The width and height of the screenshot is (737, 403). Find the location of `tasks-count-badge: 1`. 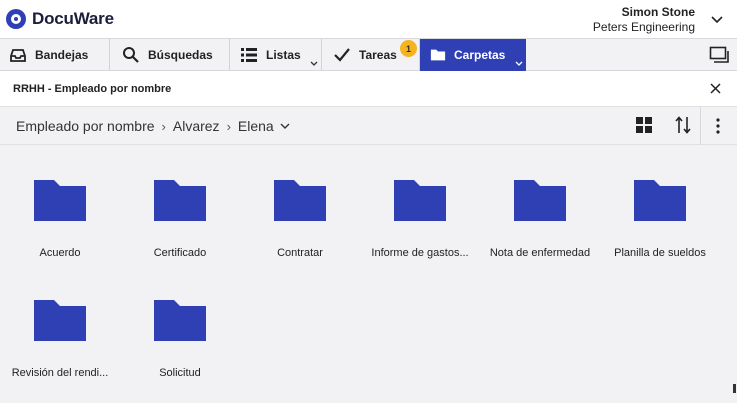

tasks-count-badge: 1 is located at coordinates (408, 48).